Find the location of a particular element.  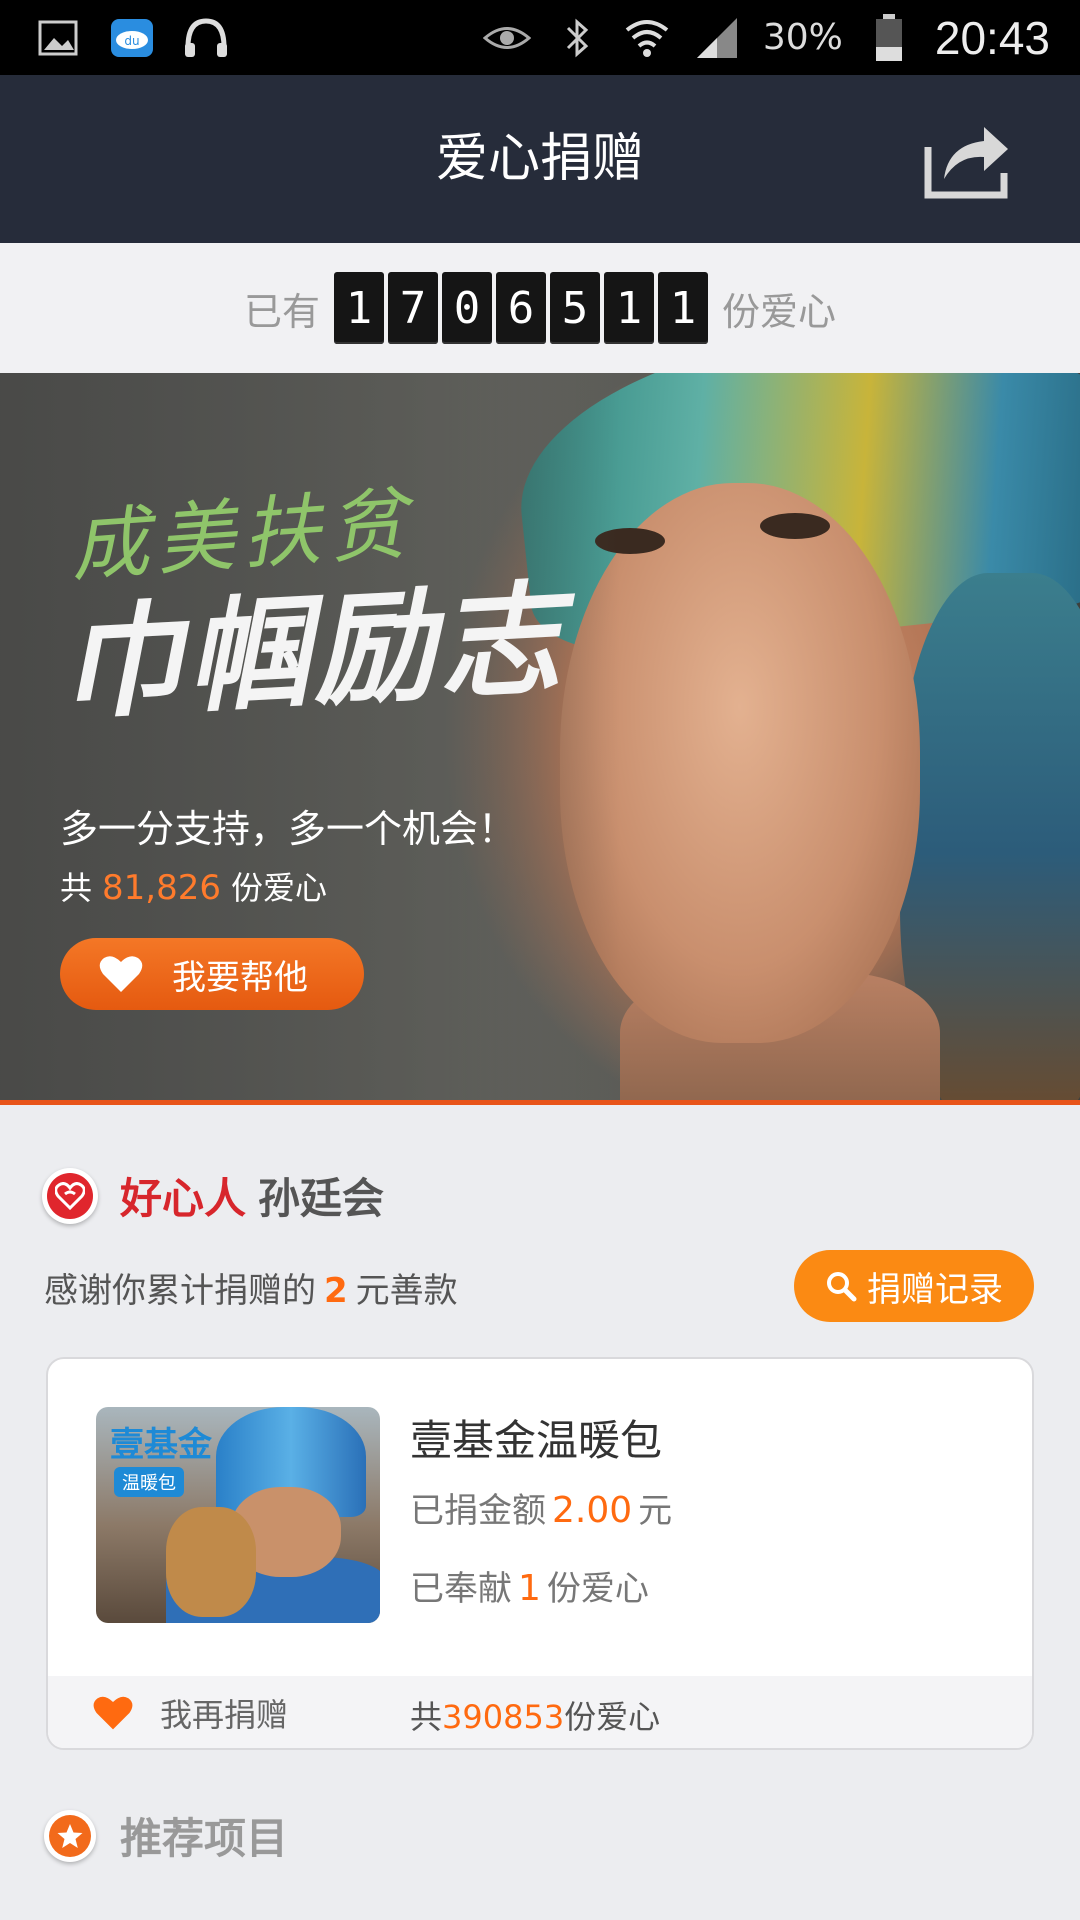

counter-digits: 1 7 0 6 5 1 1 is located at coordinates (521, 308).